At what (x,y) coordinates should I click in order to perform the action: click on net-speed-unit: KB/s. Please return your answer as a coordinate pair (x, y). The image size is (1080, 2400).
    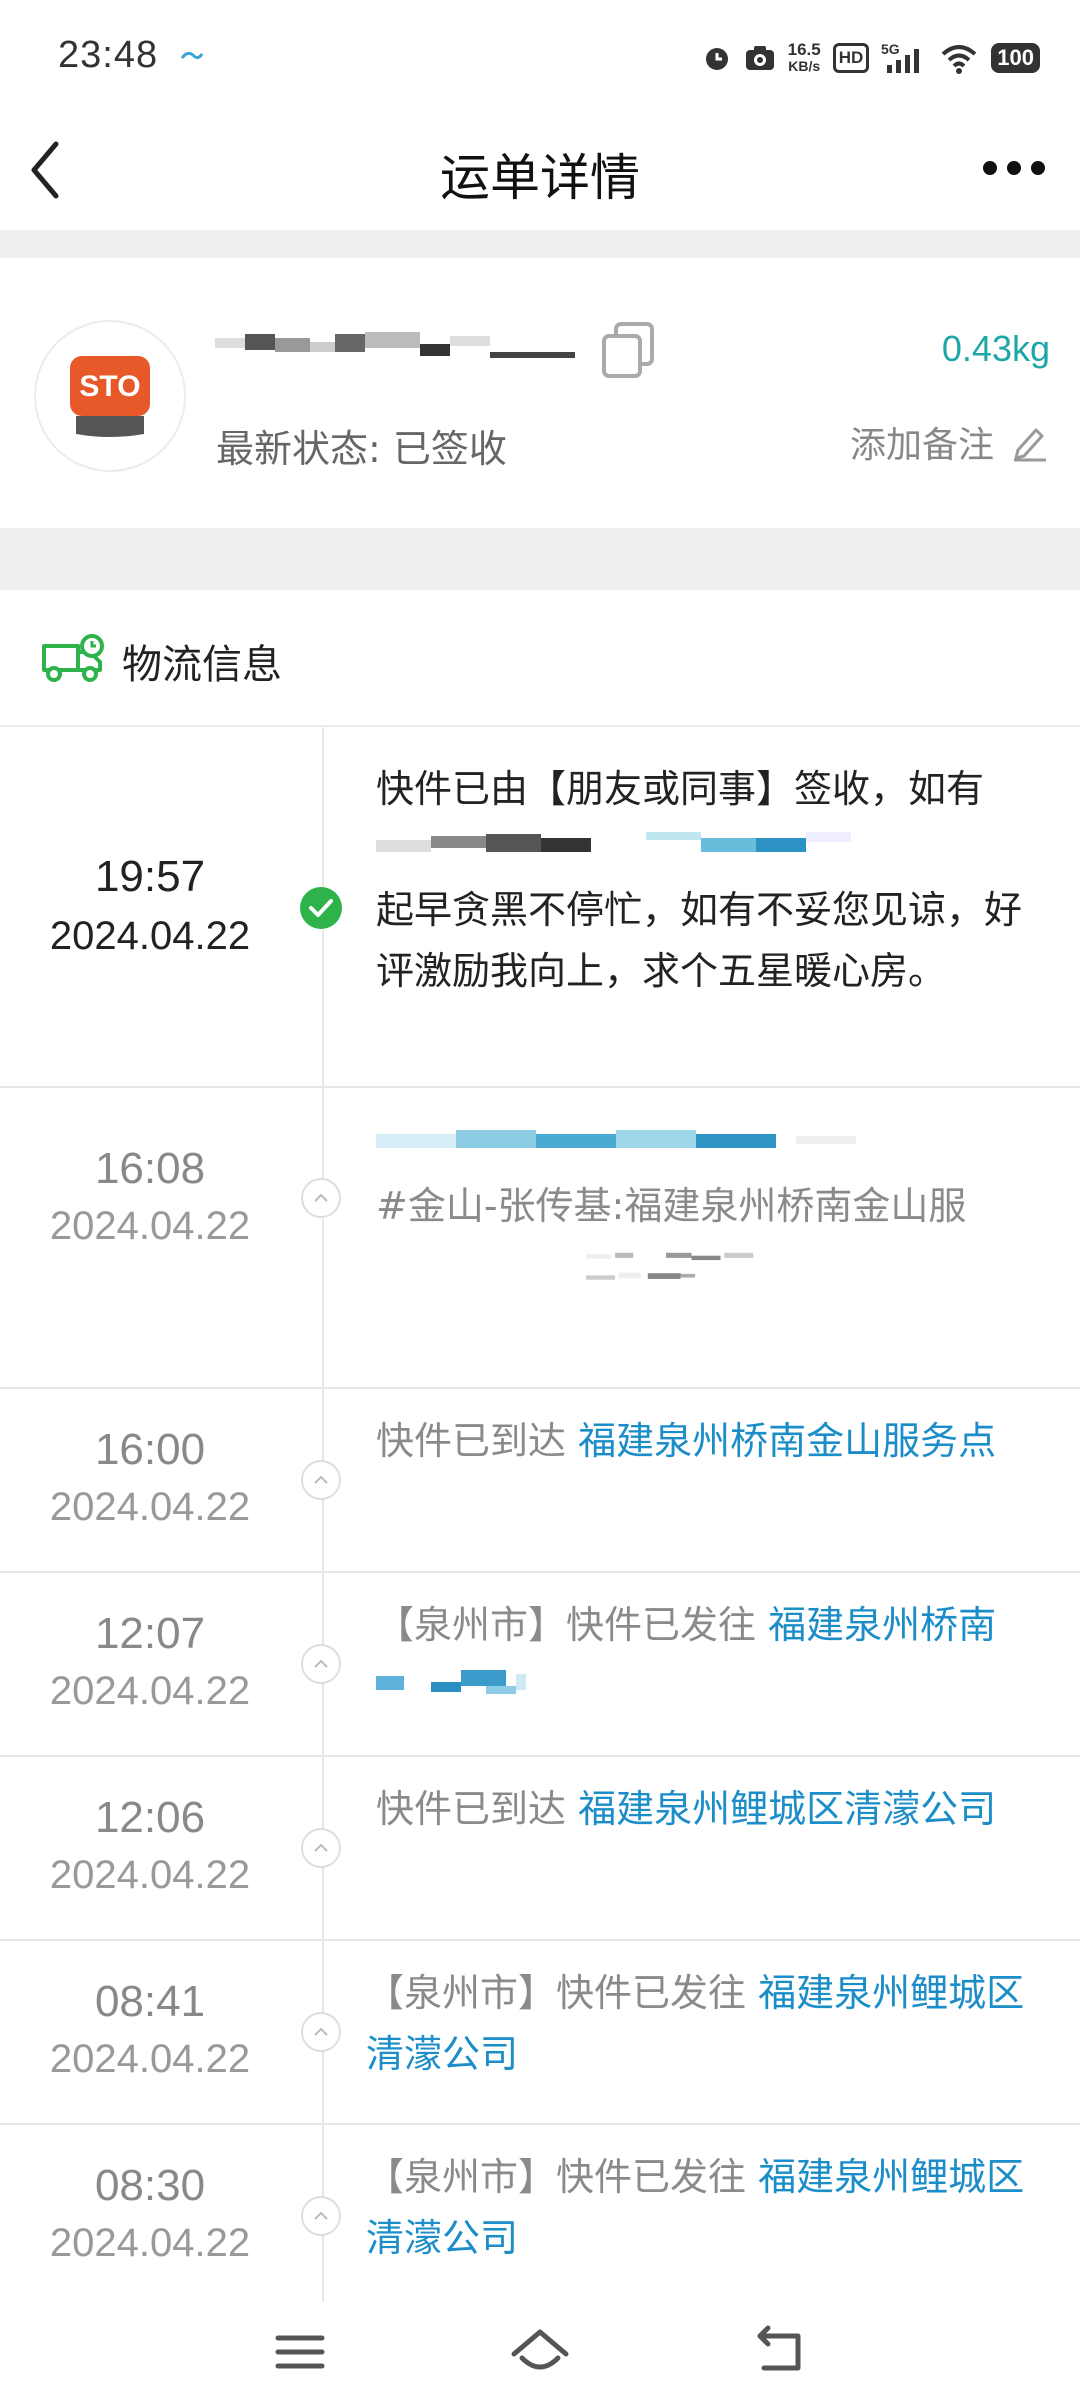
    Looking at the image, I should click on (804, 66).